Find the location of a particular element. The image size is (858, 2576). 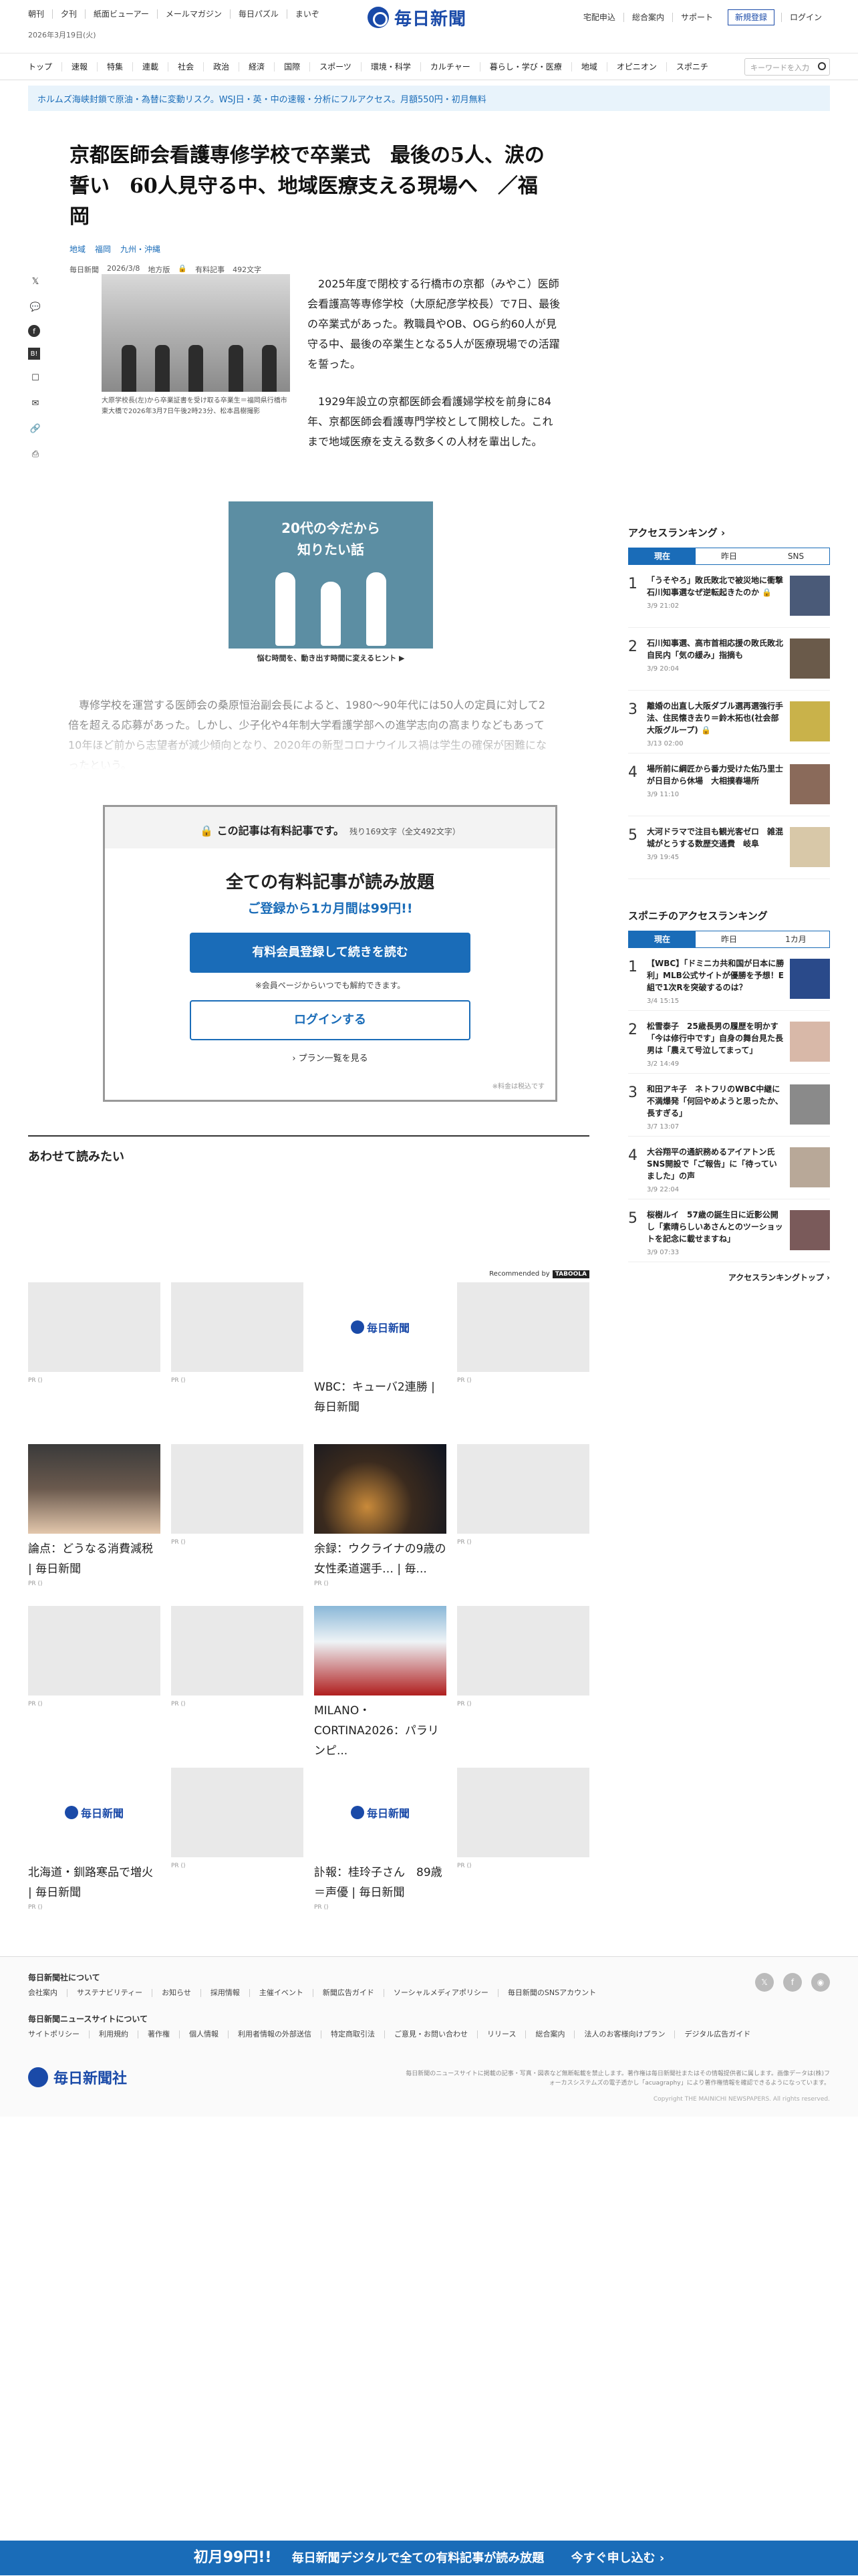

rank-title: 「うそやろ」敗氏敗北で被災地に衝撃 石川知事選なぜ逆転起きたのか 🔒 is located at coordinates (719, 586).